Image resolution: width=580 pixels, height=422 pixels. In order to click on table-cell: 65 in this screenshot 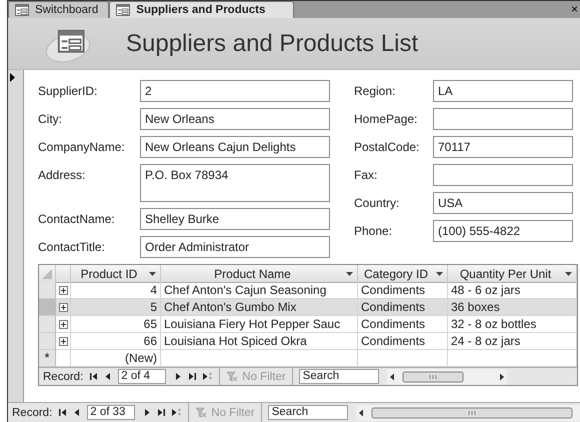, I will do `click(116, 324)`.